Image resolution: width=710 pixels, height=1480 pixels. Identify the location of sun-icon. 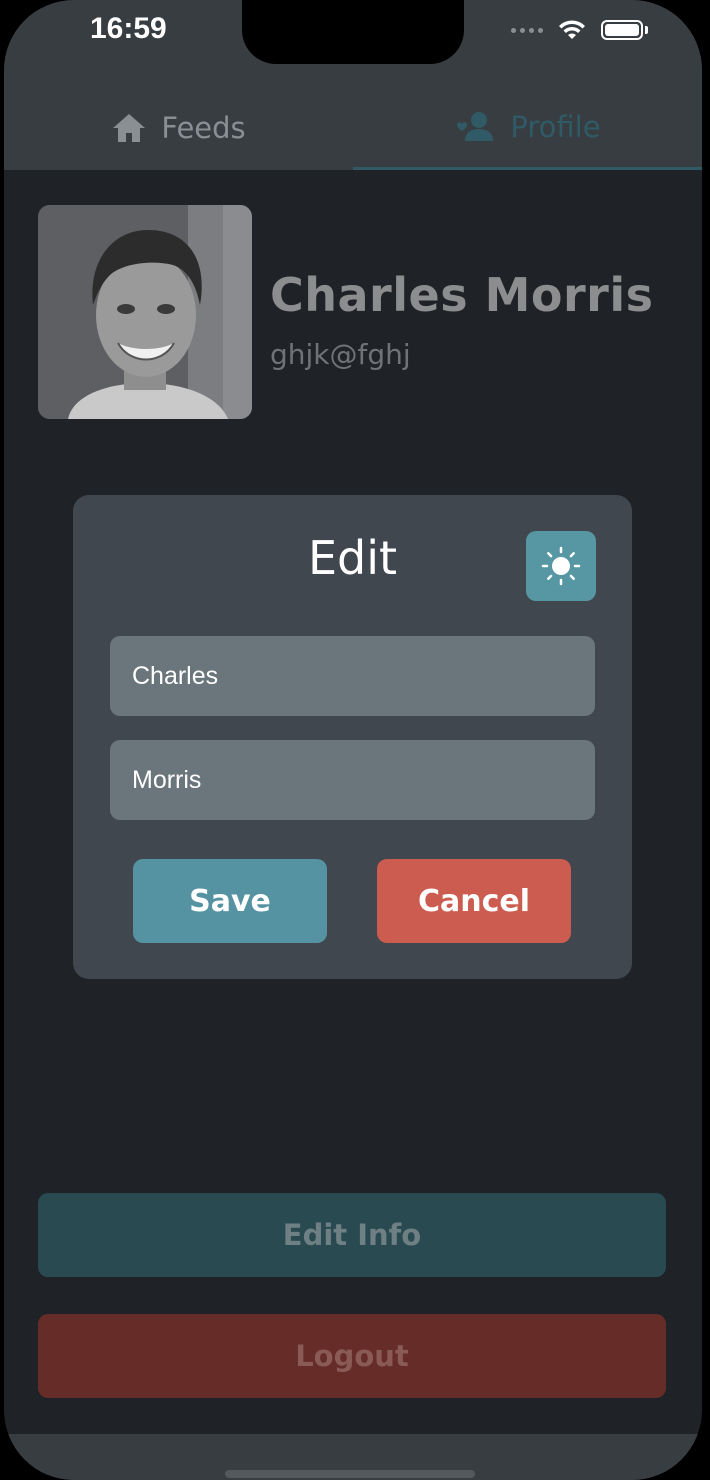
(561, 566).